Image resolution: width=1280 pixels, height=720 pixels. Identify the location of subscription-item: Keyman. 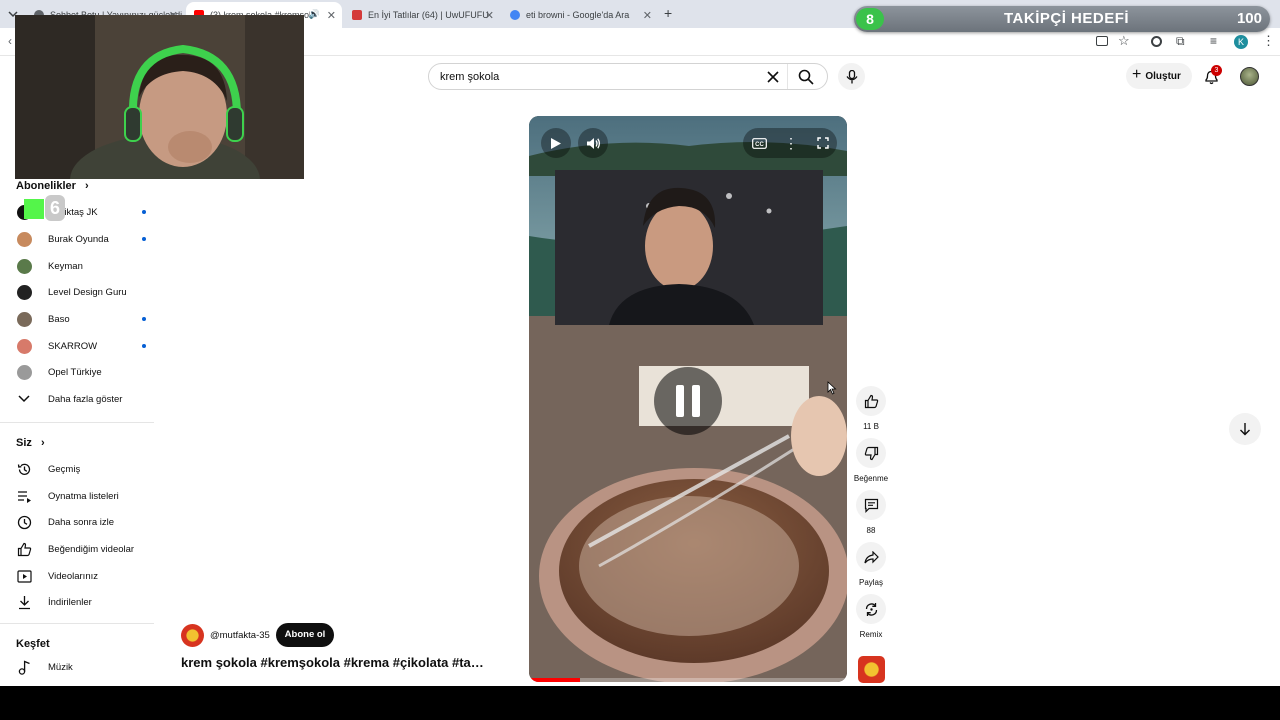
(81, 266).